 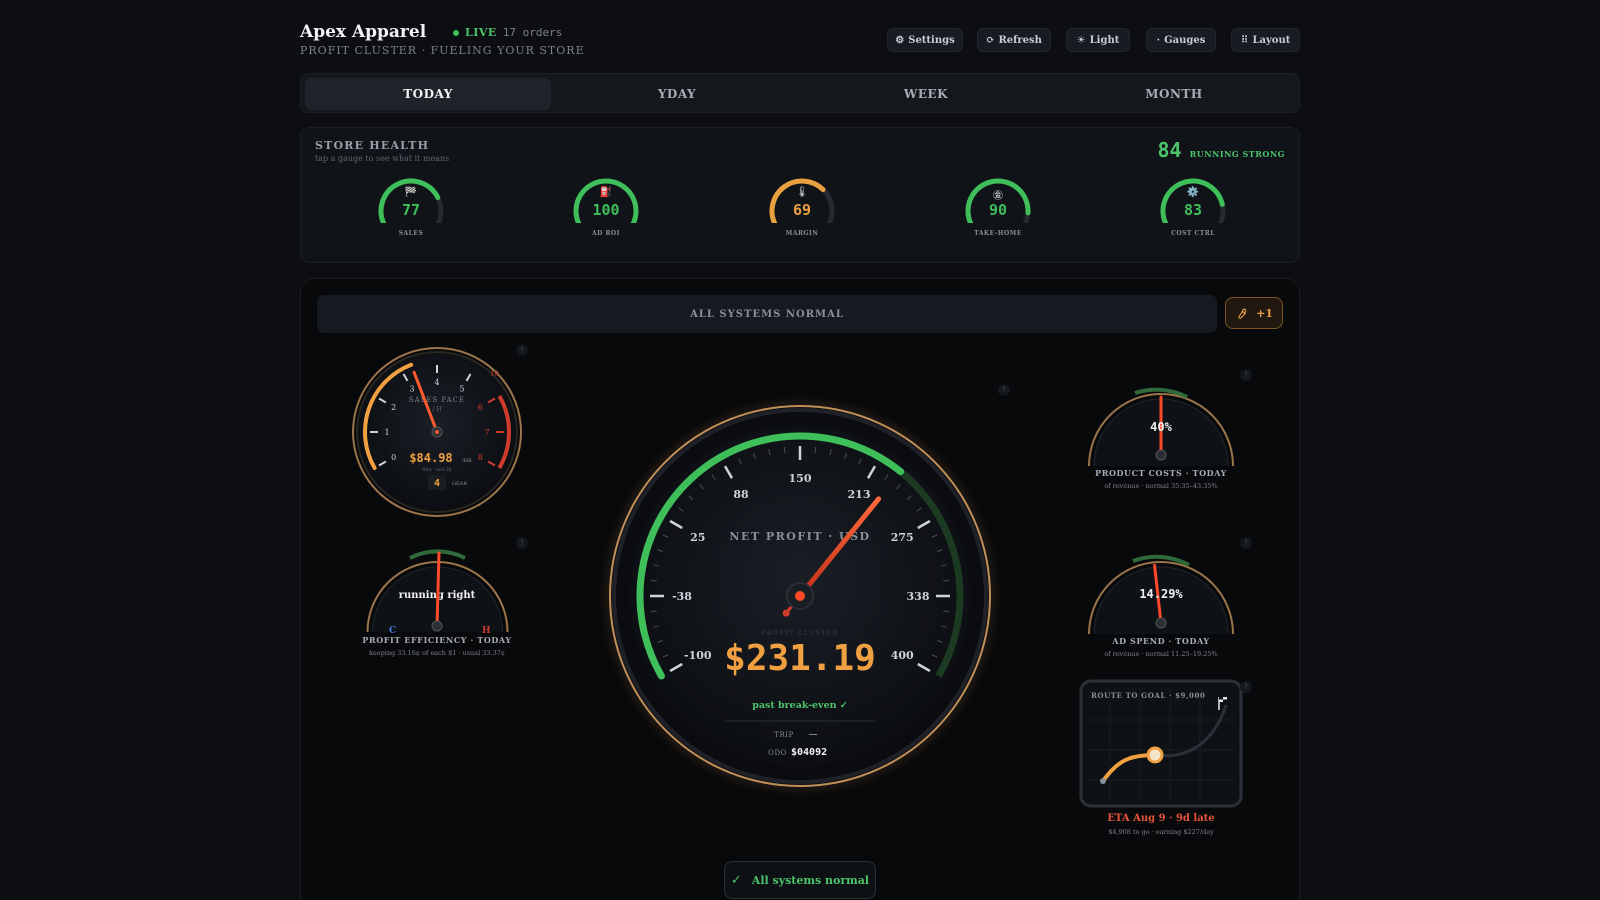 I want to click on tach-tick-label: 8, so click(x=480, y=457).